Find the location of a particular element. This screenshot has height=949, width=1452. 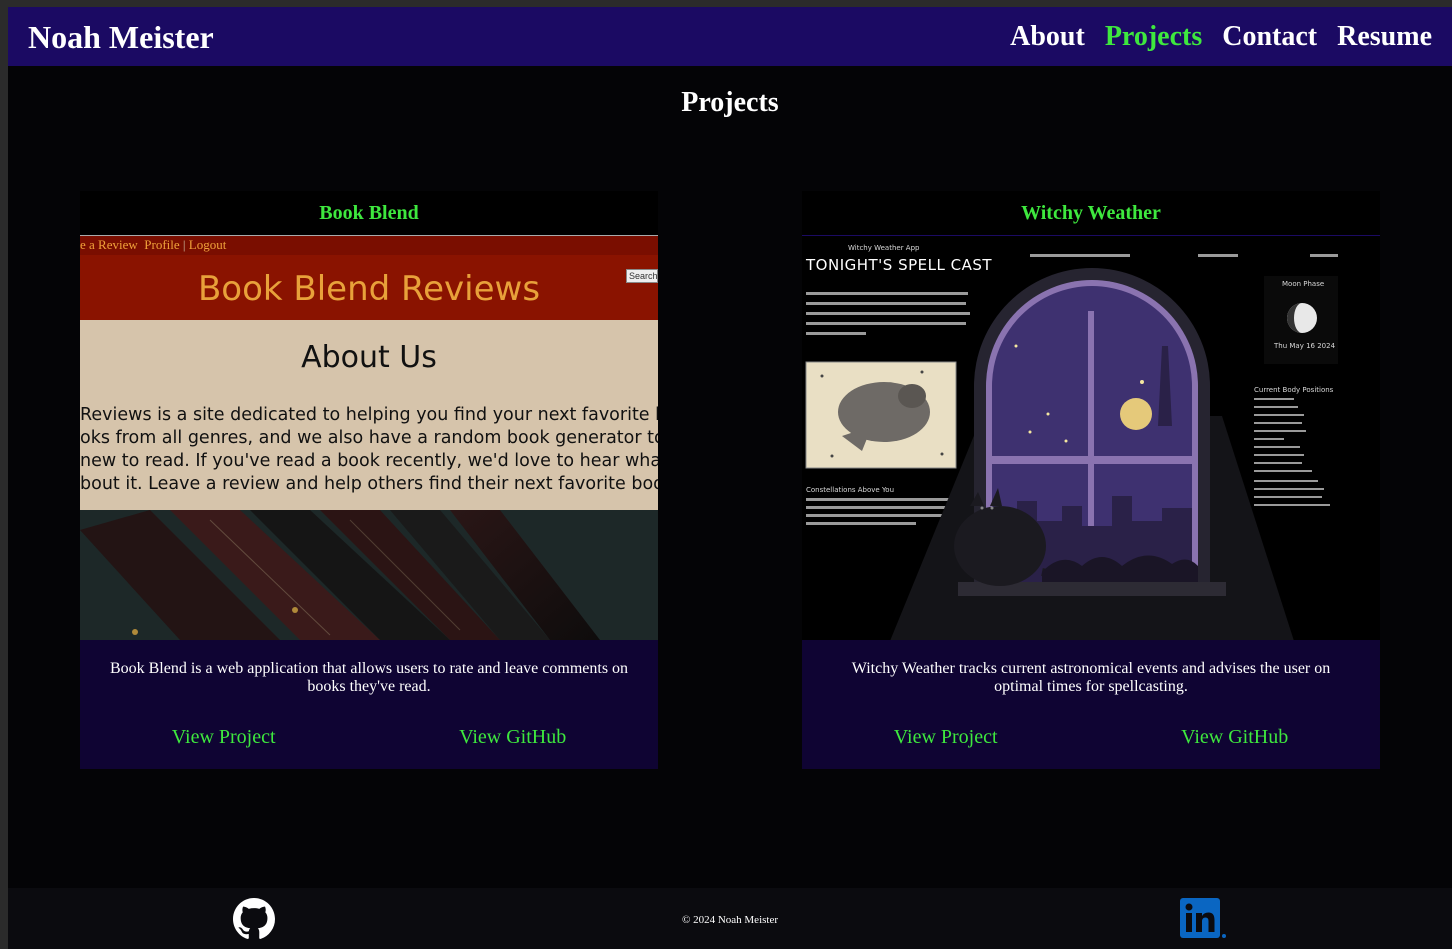

preview-nav-review: e a Review is located at coordinates (109, 244).